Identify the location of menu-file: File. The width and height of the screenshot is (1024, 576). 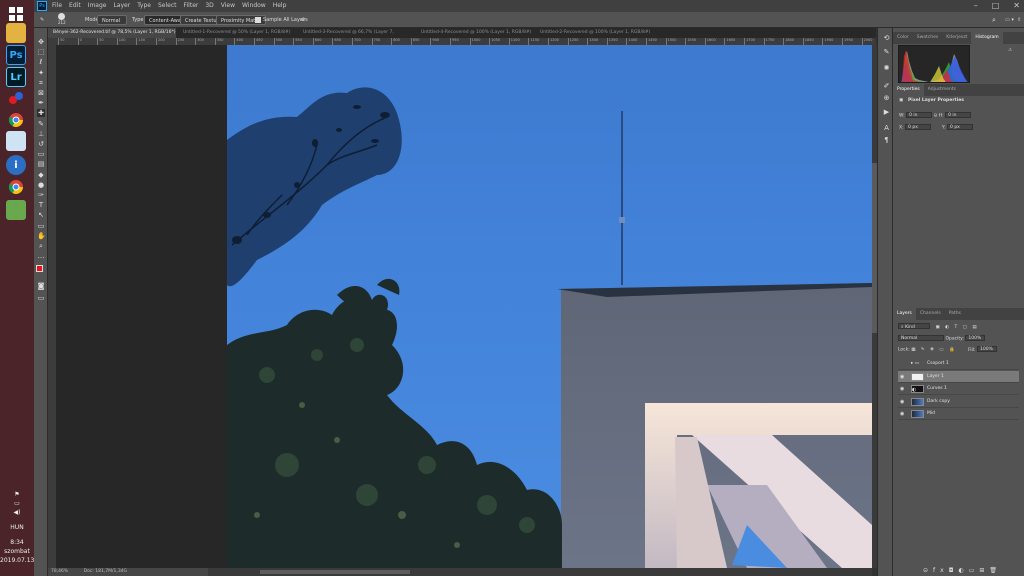
(57, 5).